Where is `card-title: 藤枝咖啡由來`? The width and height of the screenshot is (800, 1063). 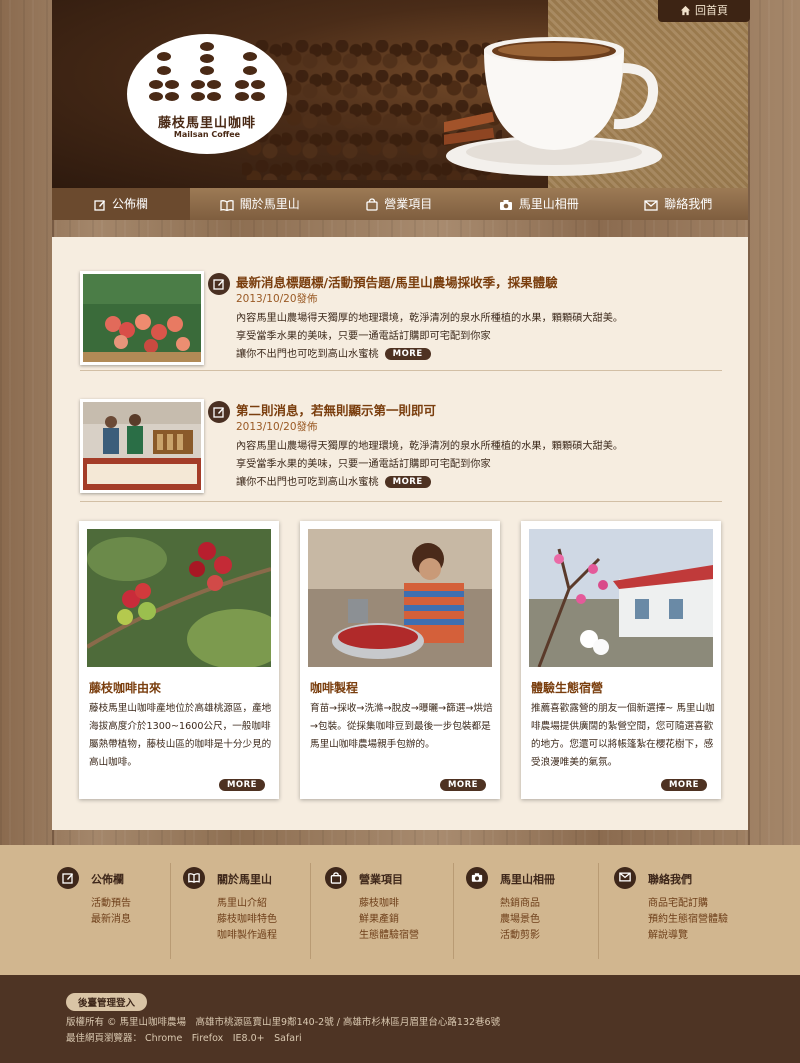
card-title: 藤枝咖啡由來 is located at coordinates (125, 687).